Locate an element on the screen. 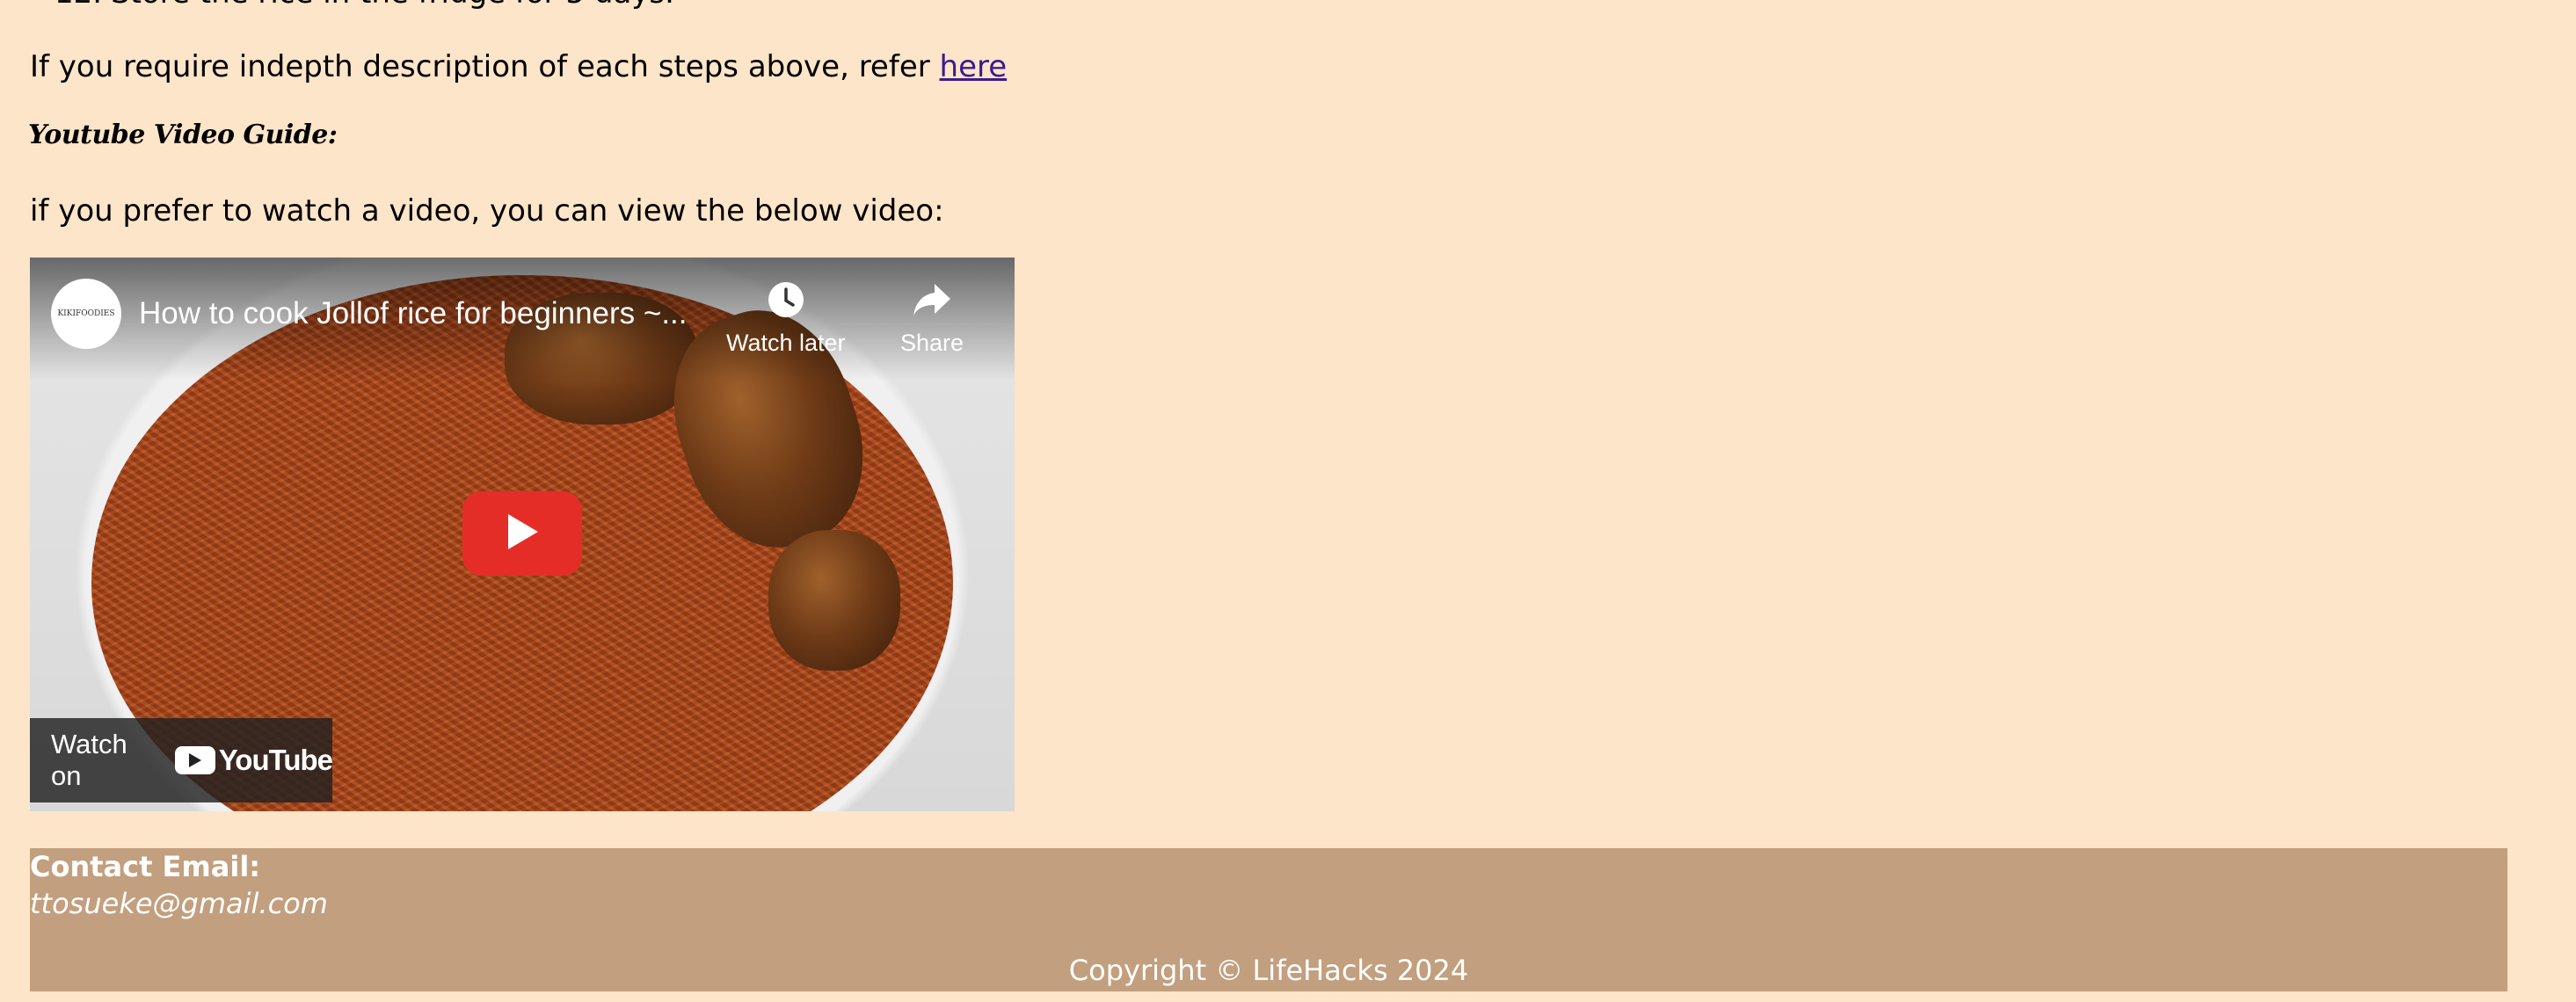 The image size is (2576, 1002). description-link: here is located at coordinates (974, 66).